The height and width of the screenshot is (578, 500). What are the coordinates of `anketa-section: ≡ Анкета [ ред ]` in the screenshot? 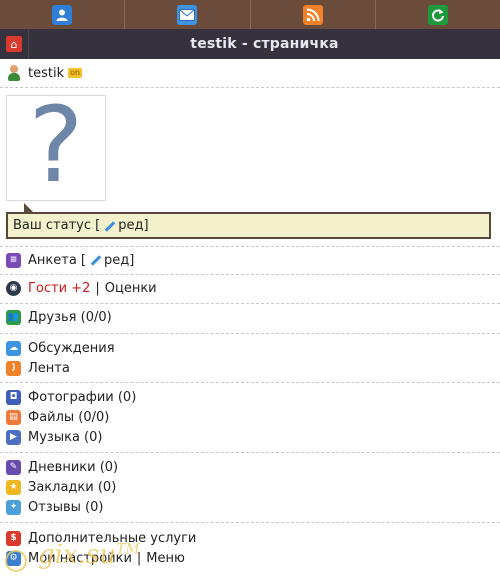 It's located at (250, 261).